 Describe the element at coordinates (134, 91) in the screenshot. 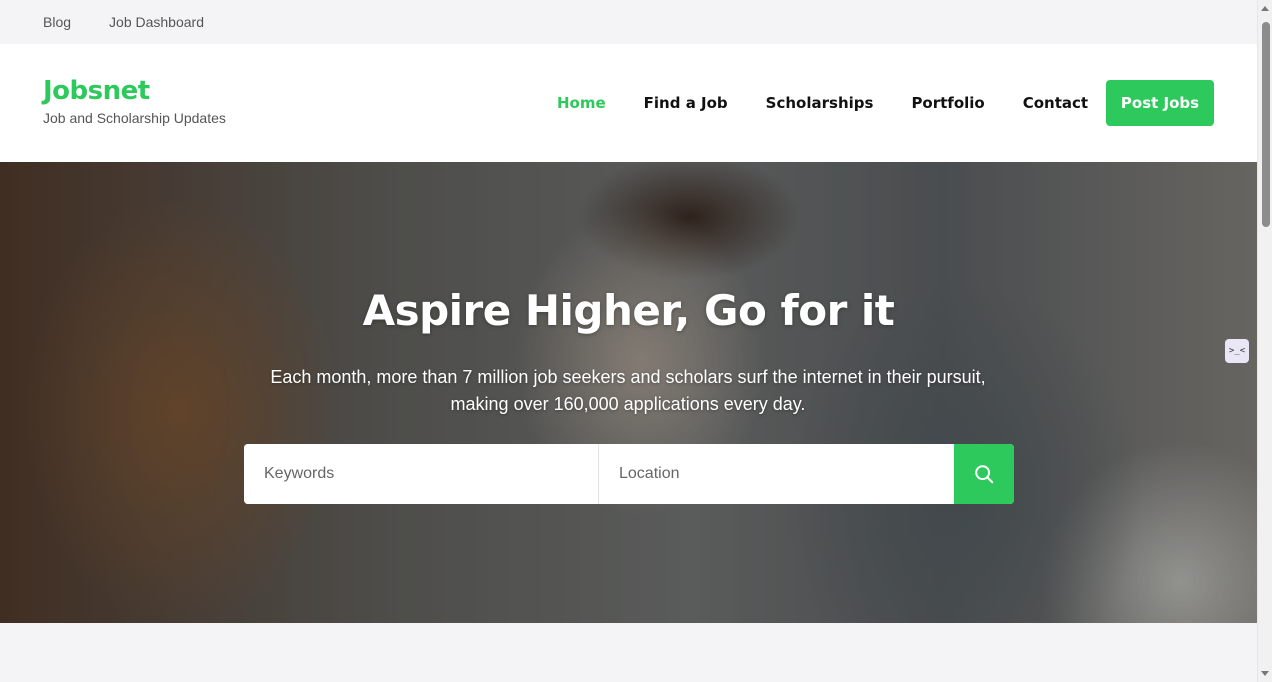

I see `brand-logo-text: Jobsnet` at that location.